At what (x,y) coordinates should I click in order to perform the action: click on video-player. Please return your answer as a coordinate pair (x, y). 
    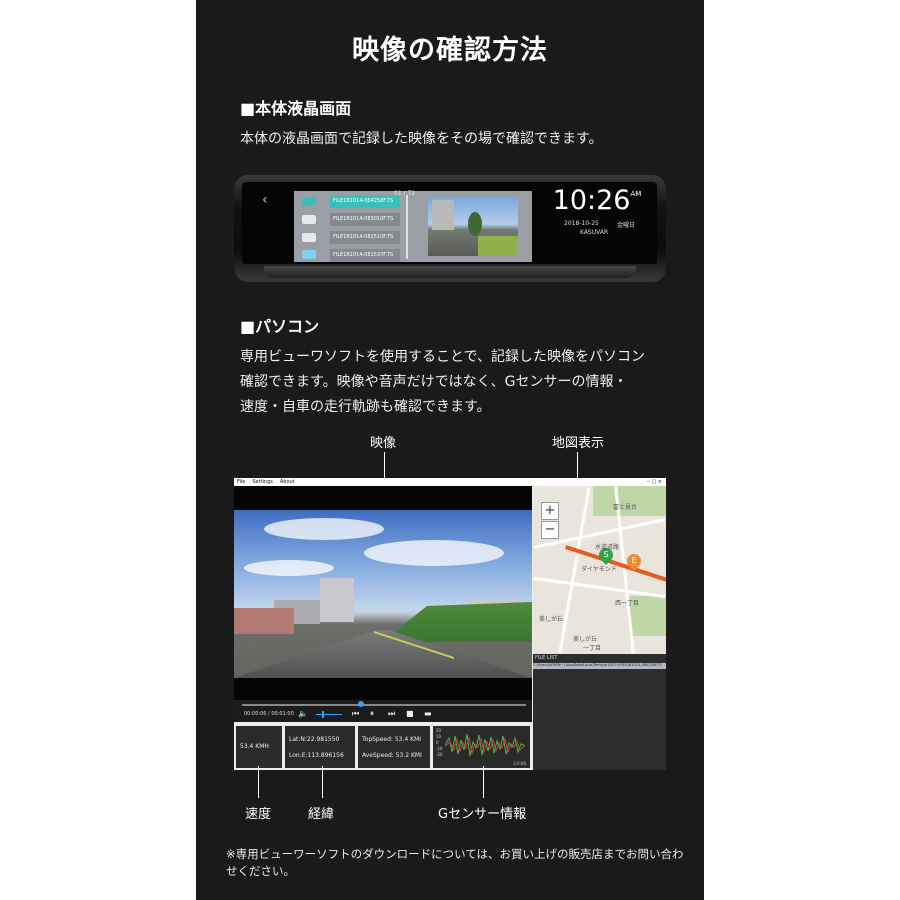
    Looking at the image, I should click on (383, 593).